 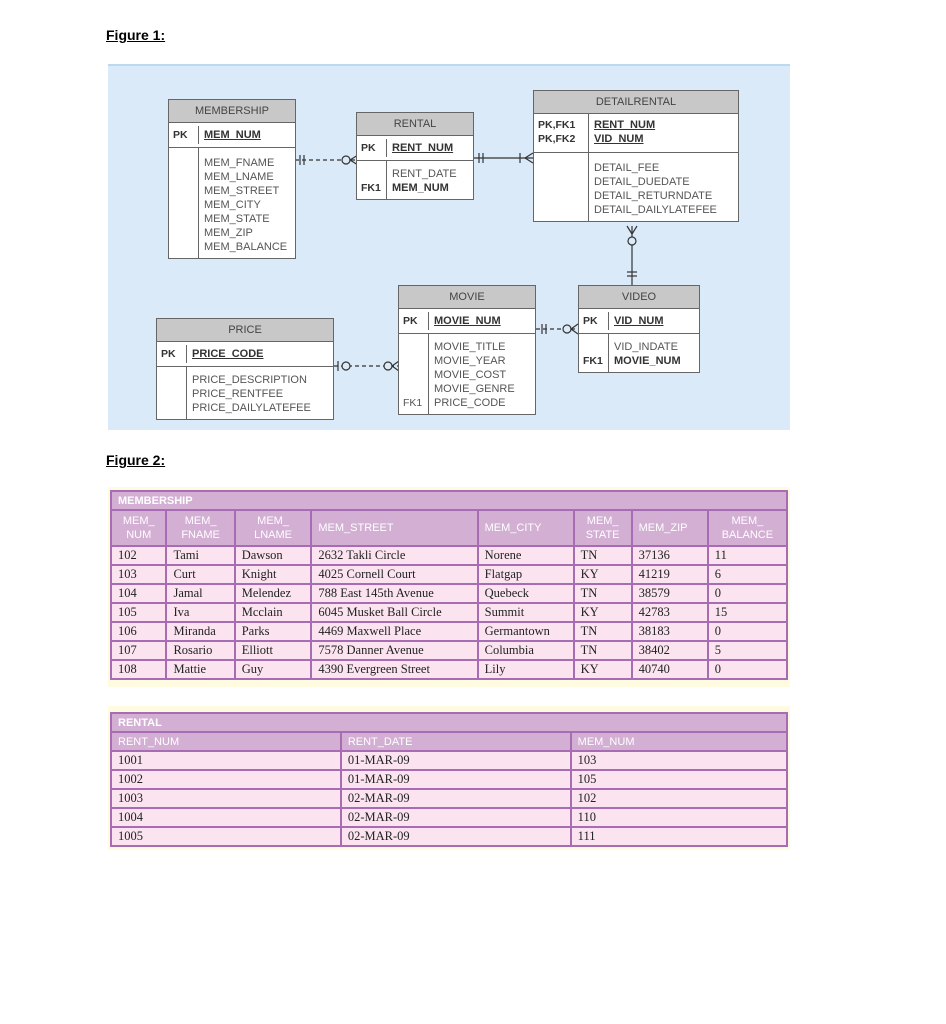 I want to click on table-cell: 7578 Danner Avenue, so click(x=394, y=650).